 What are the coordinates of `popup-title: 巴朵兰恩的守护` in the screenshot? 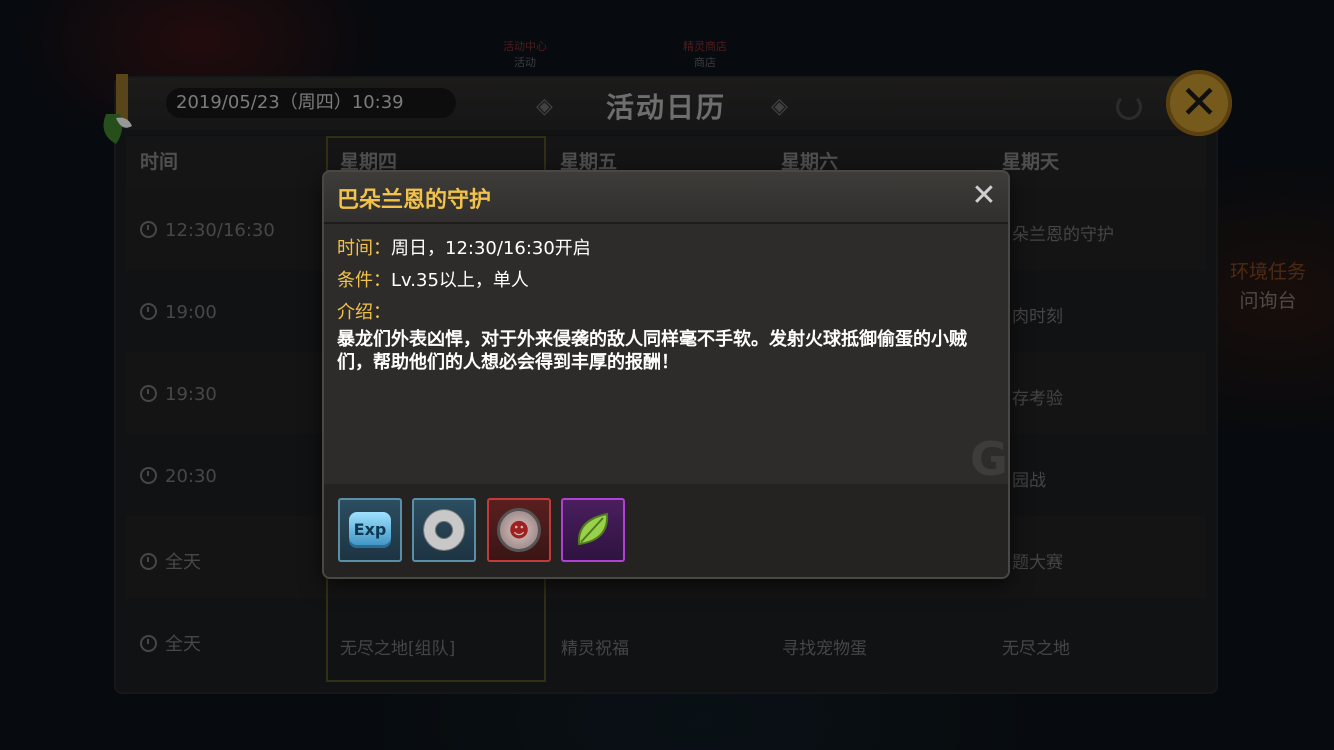 It's located at (414, 200).